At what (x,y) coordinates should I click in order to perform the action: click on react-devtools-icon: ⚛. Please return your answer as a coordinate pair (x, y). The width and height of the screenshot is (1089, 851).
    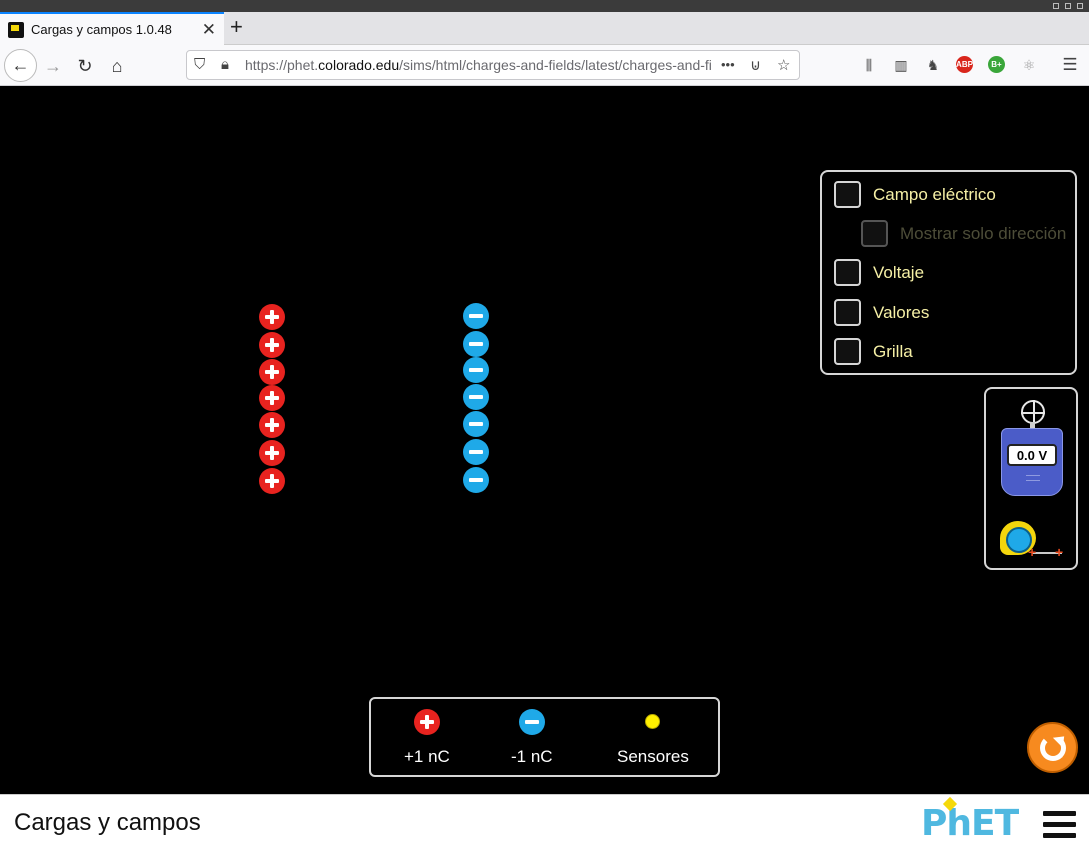
    Looking at the image, I should click on (1029, 65).